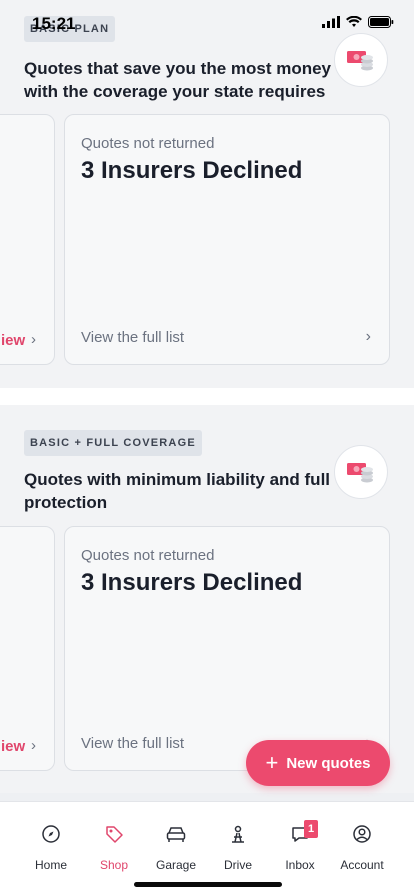 This screenshot has width=414, height=896. What do you see at coordinates (237, 865) in the screenshot?
I see `tab-label: Drive` at bounding box center [237, 865].